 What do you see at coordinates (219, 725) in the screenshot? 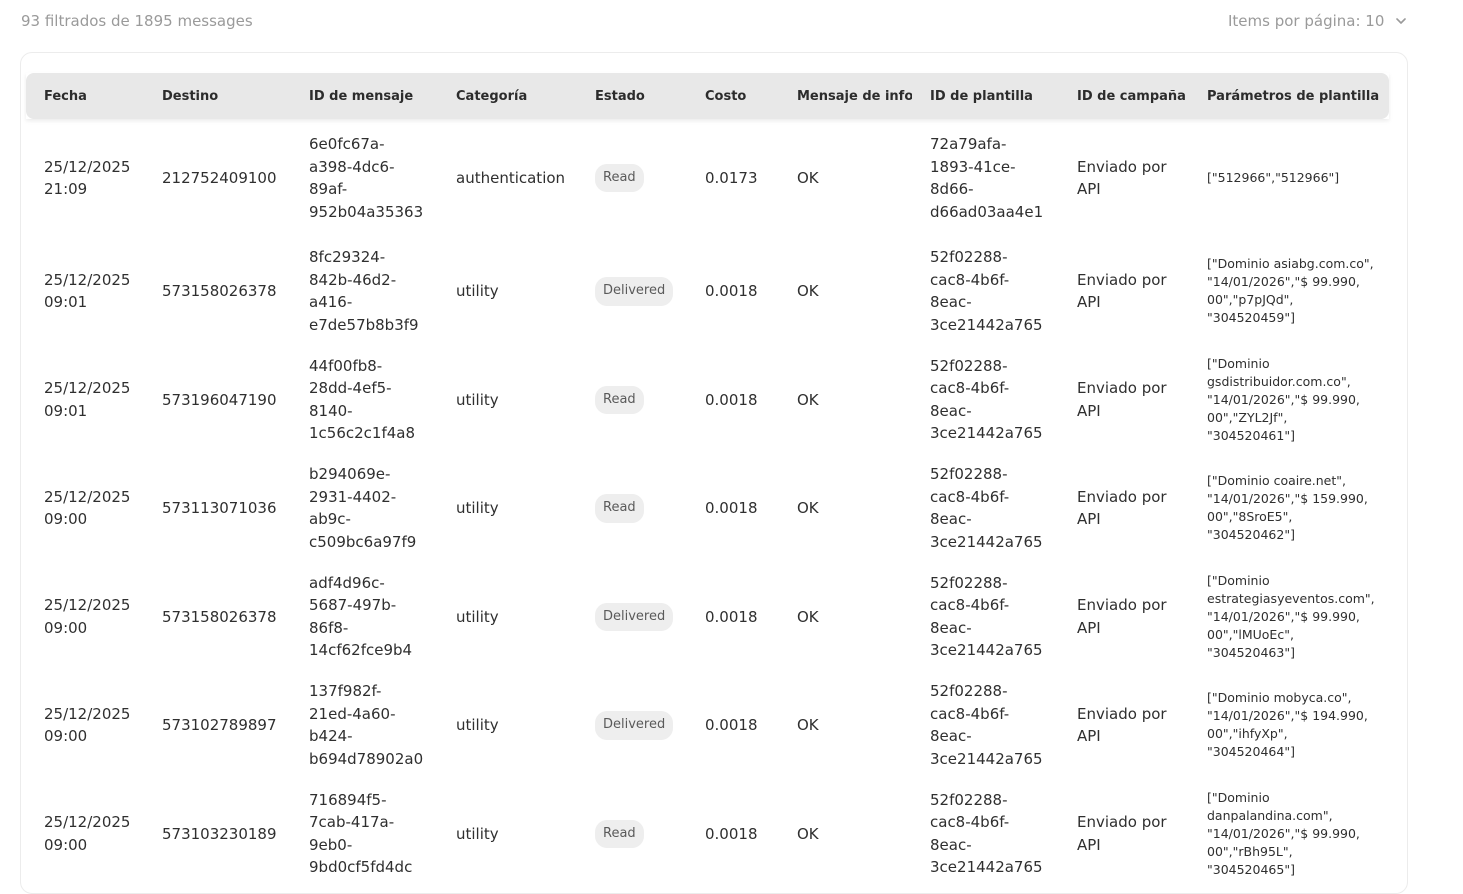
I see `cell-destino: 573102789897` at bounding box center [219, 725].